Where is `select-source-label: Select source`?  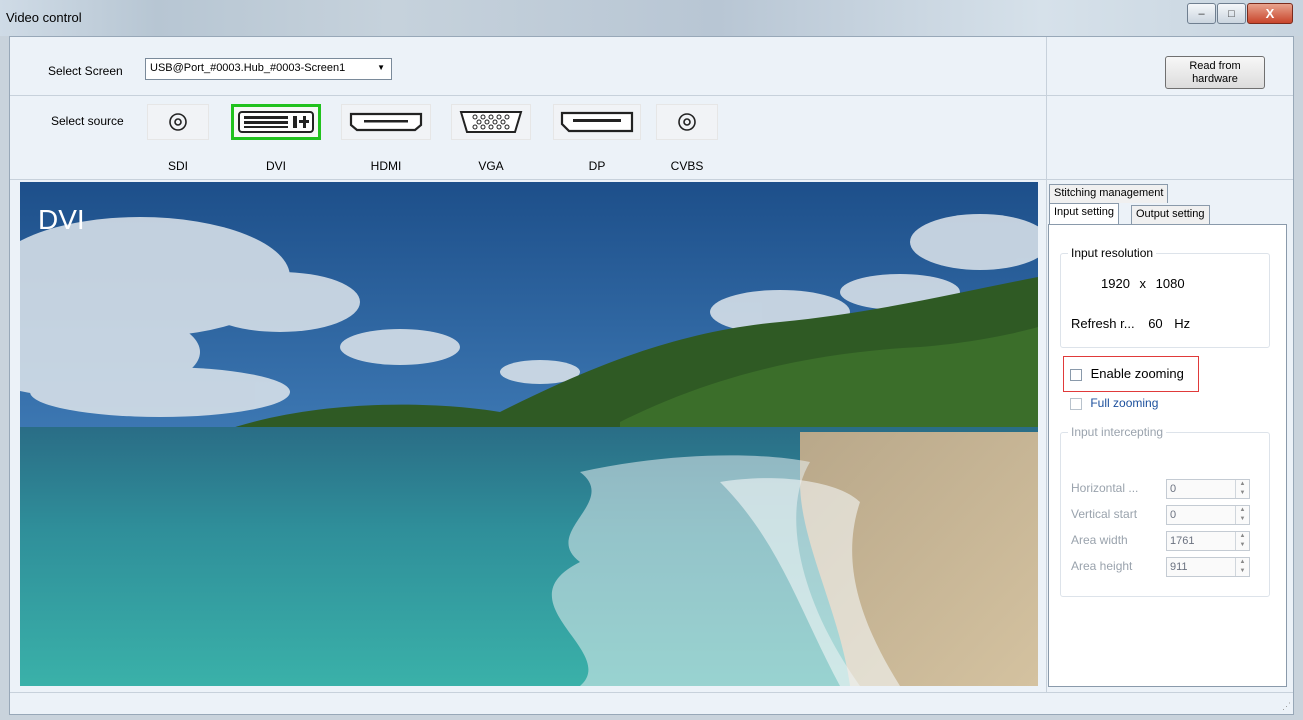 select-source-label: Select source is located at coordinates (87, 121).